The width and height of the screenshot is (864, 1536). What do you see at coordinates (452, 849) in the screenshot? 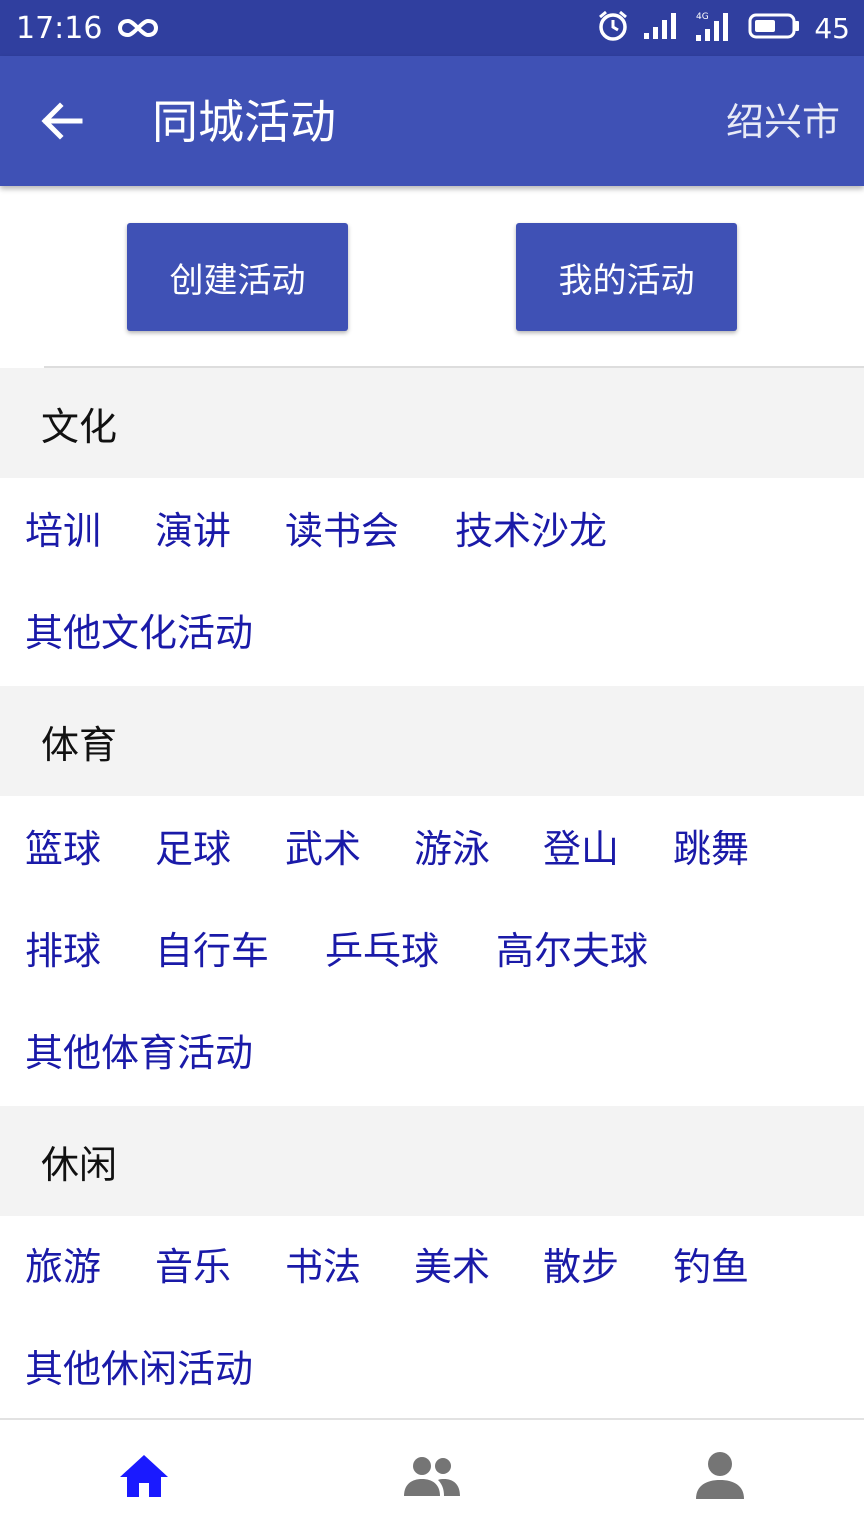
I see `tag-swimming: 游泳` at bounding box center [452, 849].